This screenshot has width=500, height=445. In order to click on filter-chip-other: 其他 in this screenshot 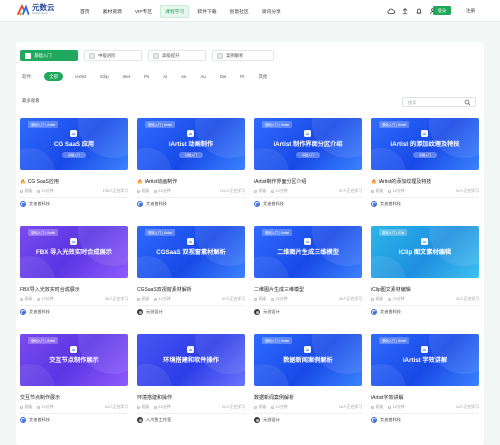, I will do `click(263, 77)`.